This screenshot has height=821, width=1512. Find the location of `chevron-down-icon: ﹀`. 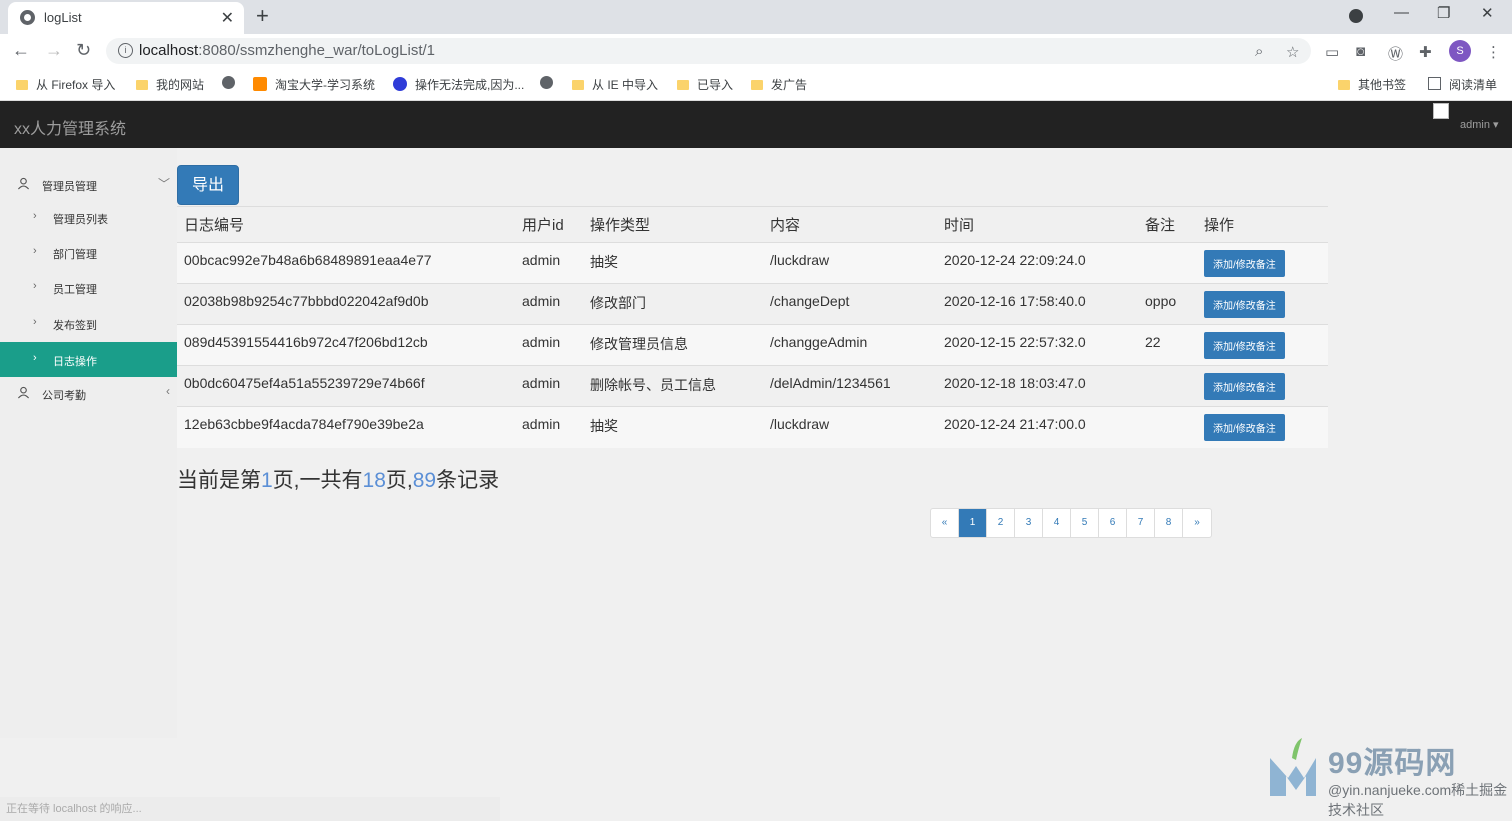

chevron-down-icon: ﹀ is located at coordinates (163, 184).